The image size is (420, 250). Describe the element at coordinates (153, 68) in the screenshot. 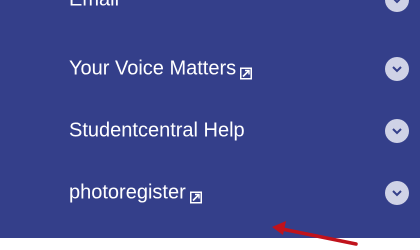

I see `menu-item-label: Your Voice Matters` at that location.